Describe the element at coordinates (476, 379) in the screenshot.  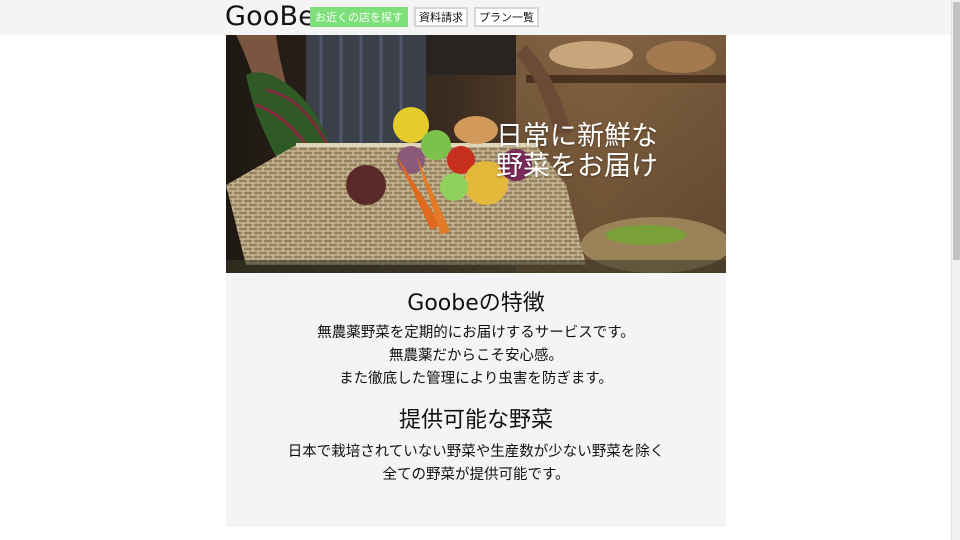
I see `features-line-3: また徹底した管理により虫害を防ぎます。` at that location.